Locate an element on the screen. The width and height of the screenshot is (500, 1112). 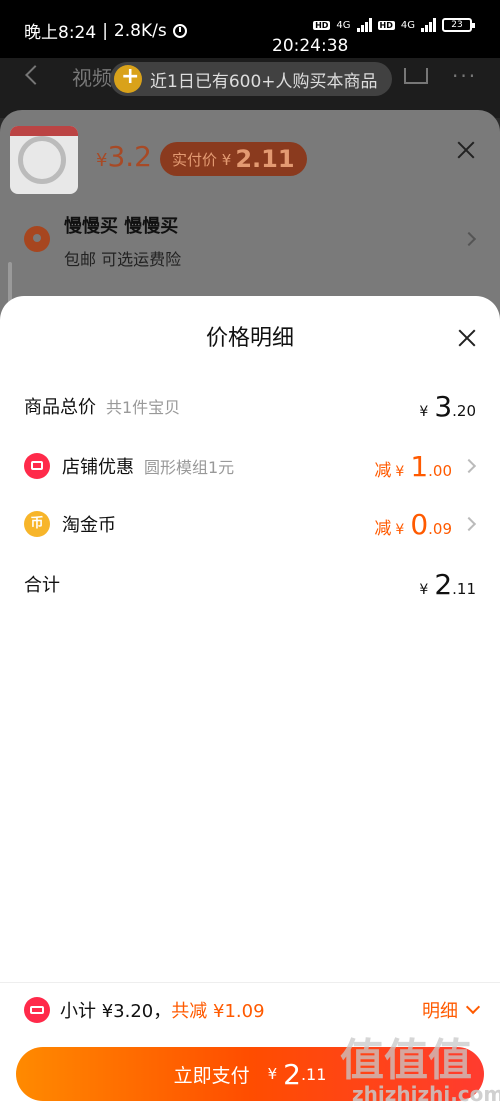
total-dec: .11 is located at coordinates (464, 588).